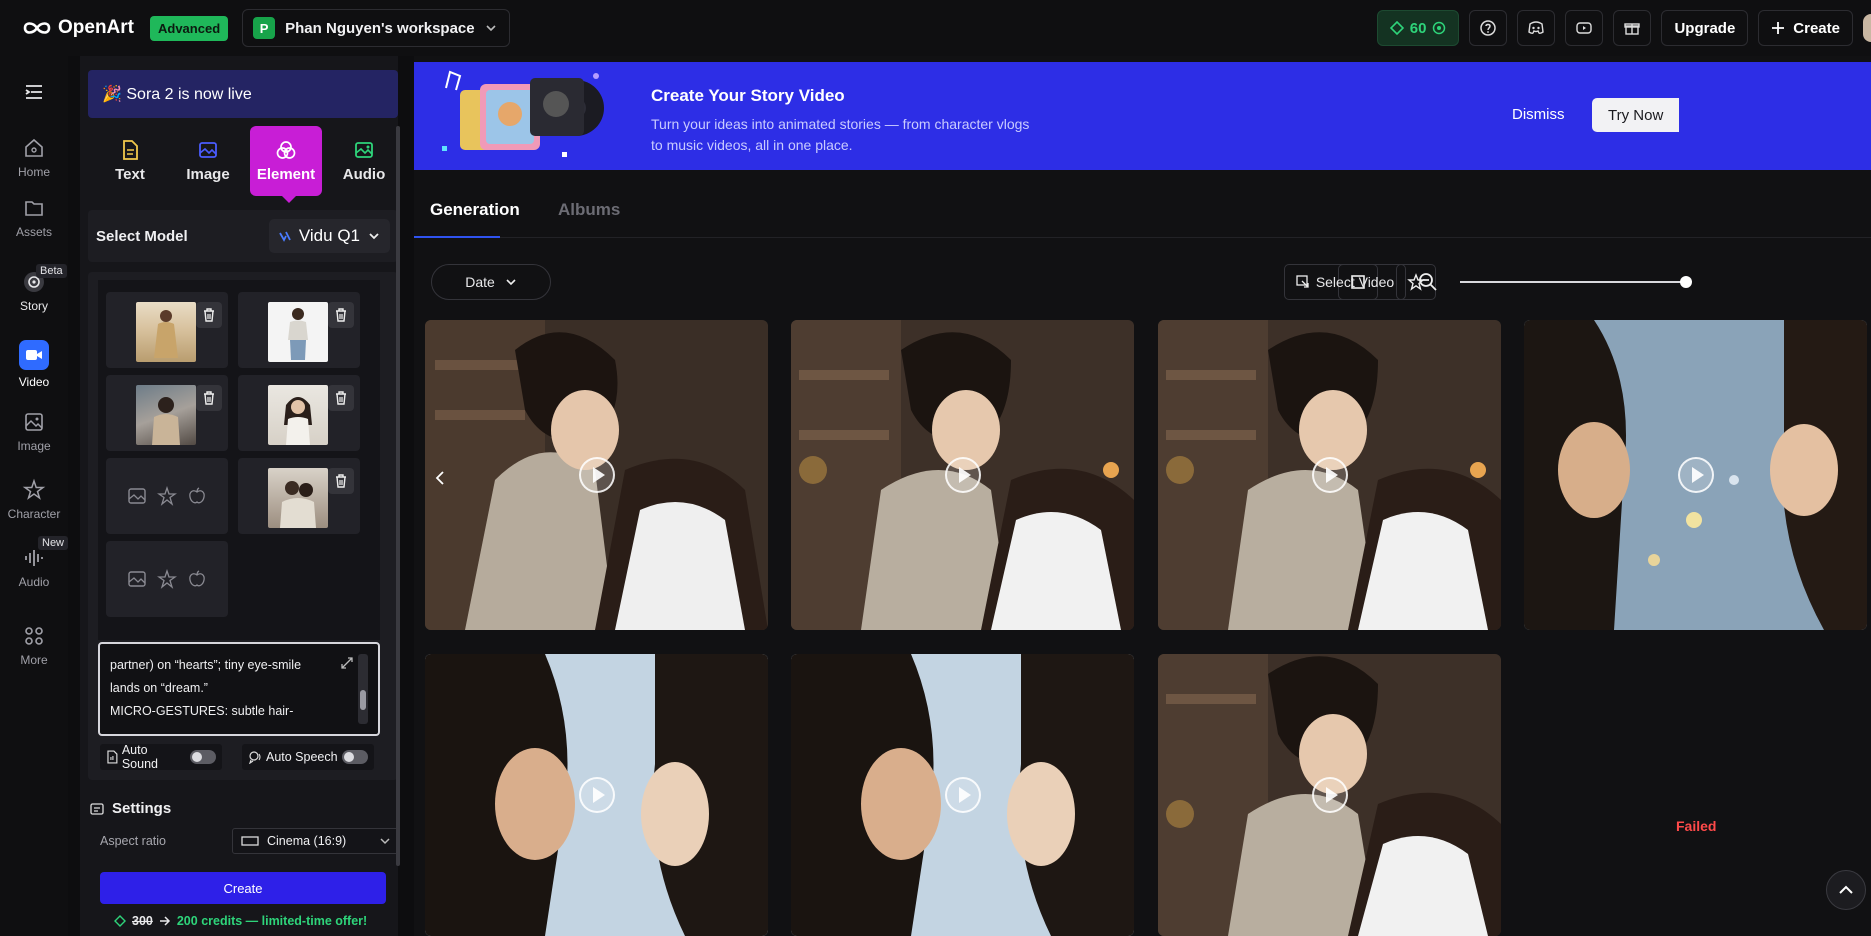 The width and height of the screenshot is (1871, 936). Describe the element at coordinates (329, 236) in the screenshot. I see `model-select: Vidu Q1` at that location.